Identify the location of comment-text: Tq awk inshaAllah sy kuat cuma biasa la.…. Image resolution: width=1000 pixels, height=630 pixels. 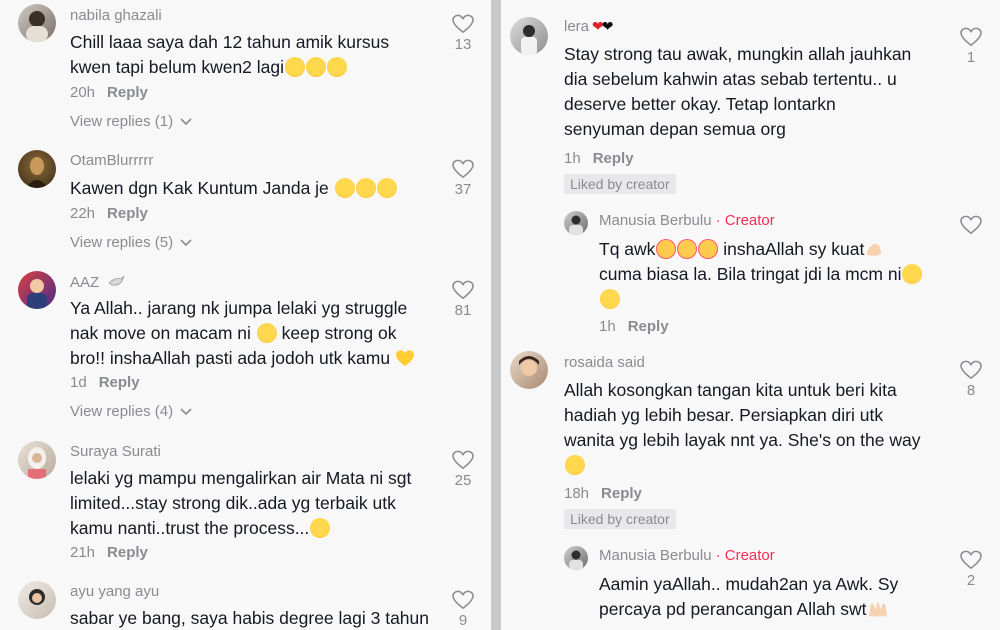
(774, 274).